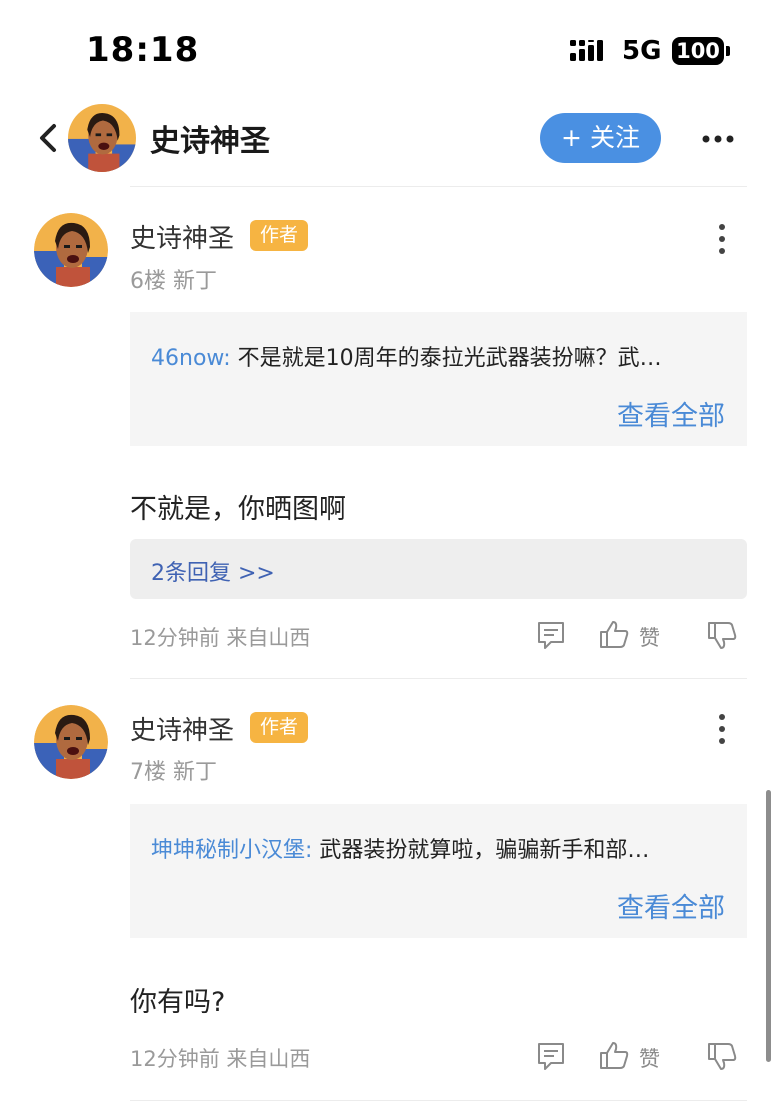  I want to click on follow-button: + 关注, so click(600, 138).